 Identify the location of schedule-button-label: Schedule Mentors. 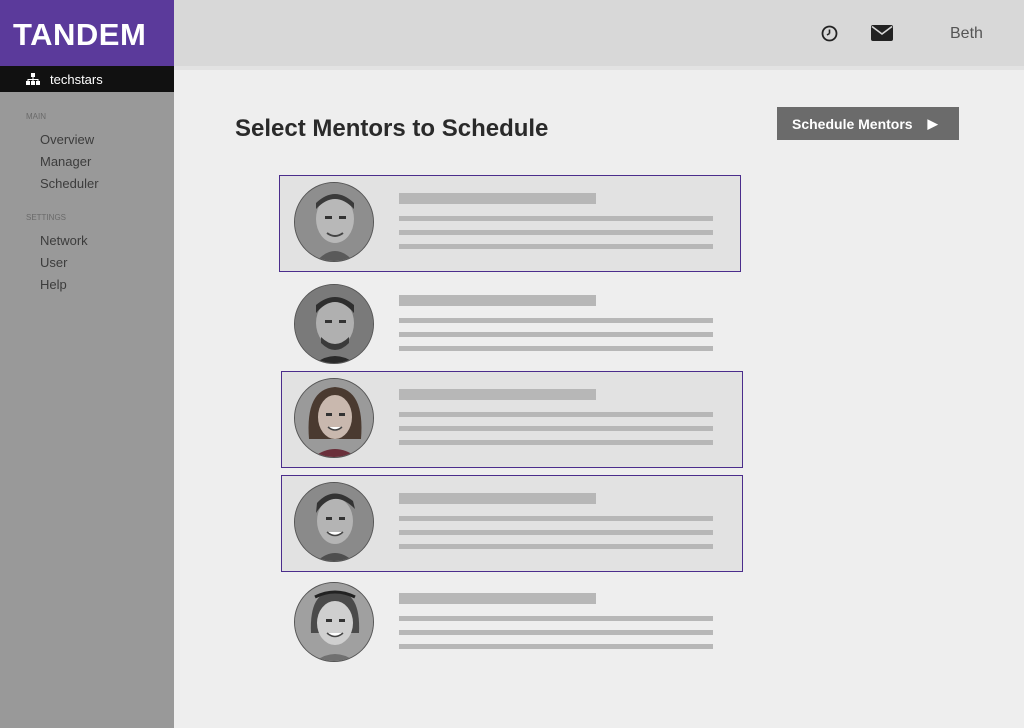
(852, 123).